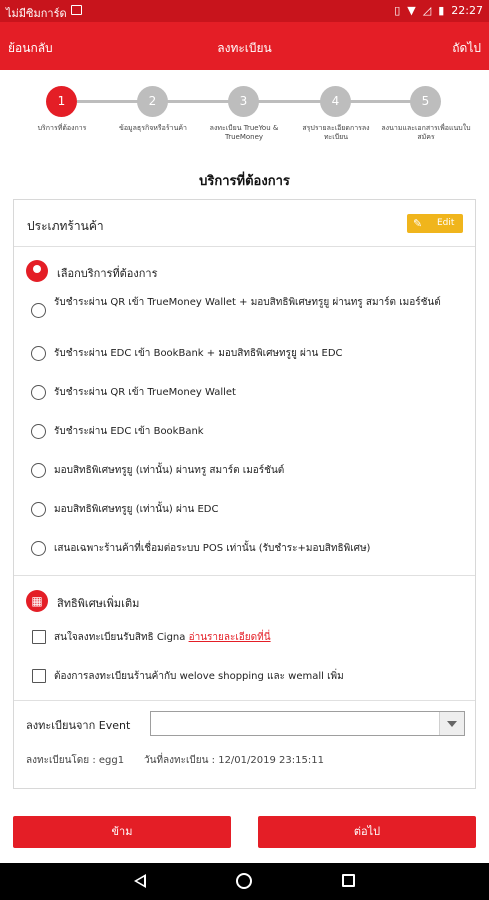  I want to click on event-select, so click(307, 723).